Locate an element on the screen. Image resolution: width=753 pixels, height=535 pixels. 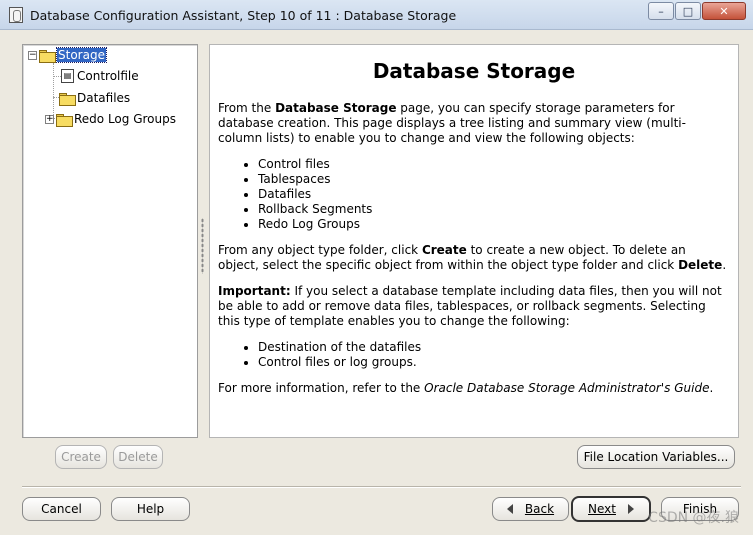
collapse-icon: − is located at coordinates (32, 55).